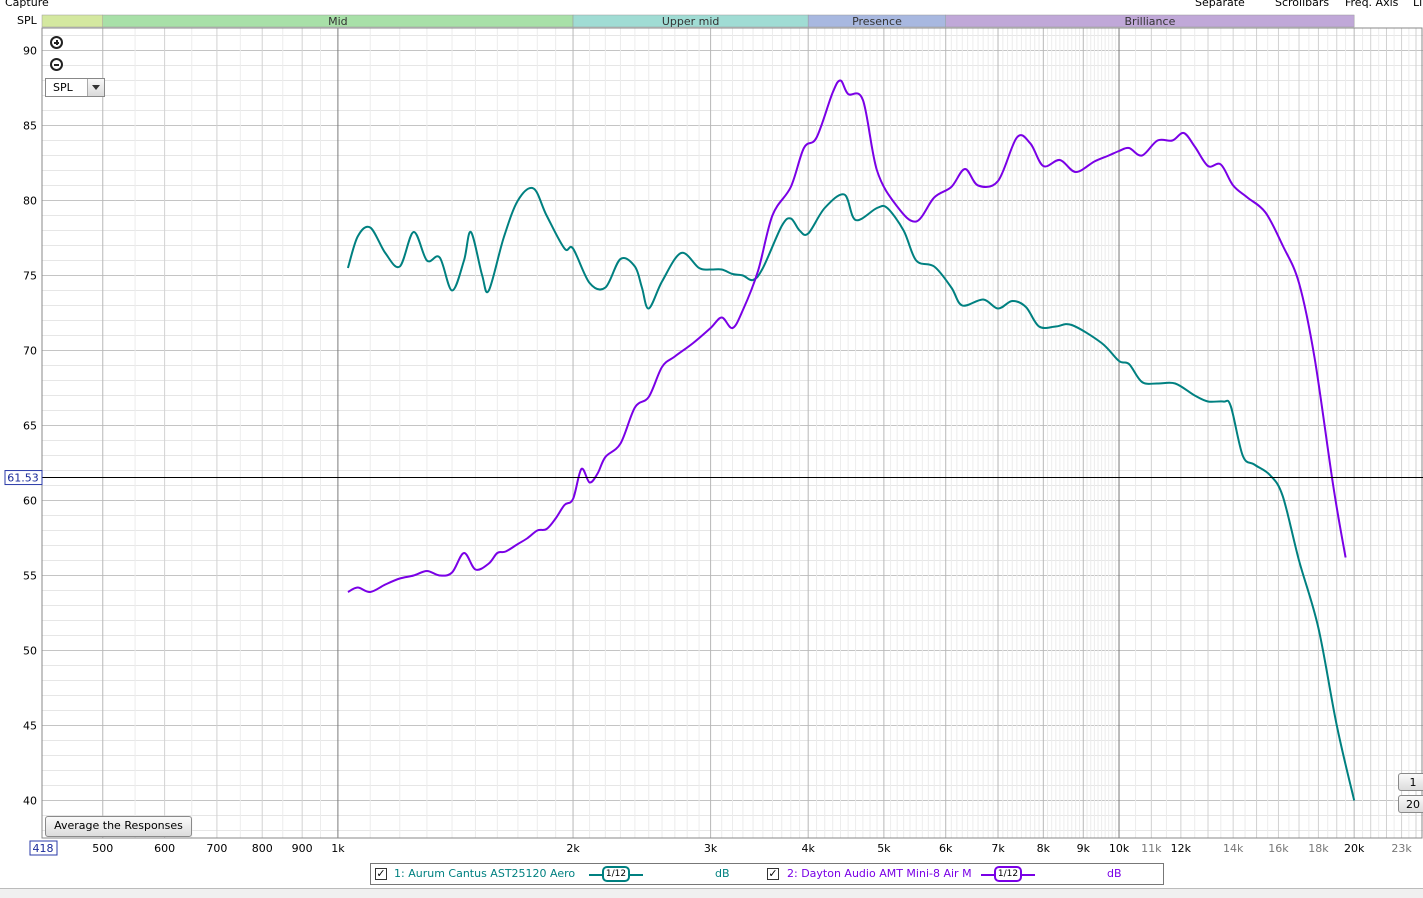 This screenshot has width=1423, height=898. What do you see at coordinates (1084, 848) in the screenshot?
I see `x-tick-label: 9k` at bounding box center [1084, 848].